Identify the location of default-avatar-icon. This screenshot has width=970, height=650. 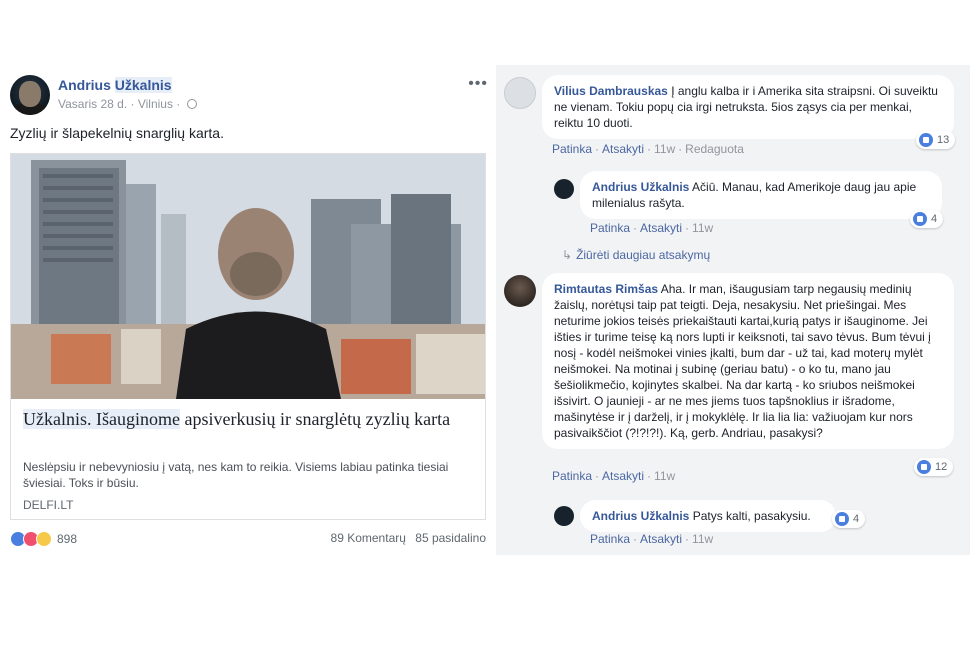
(520, 93).